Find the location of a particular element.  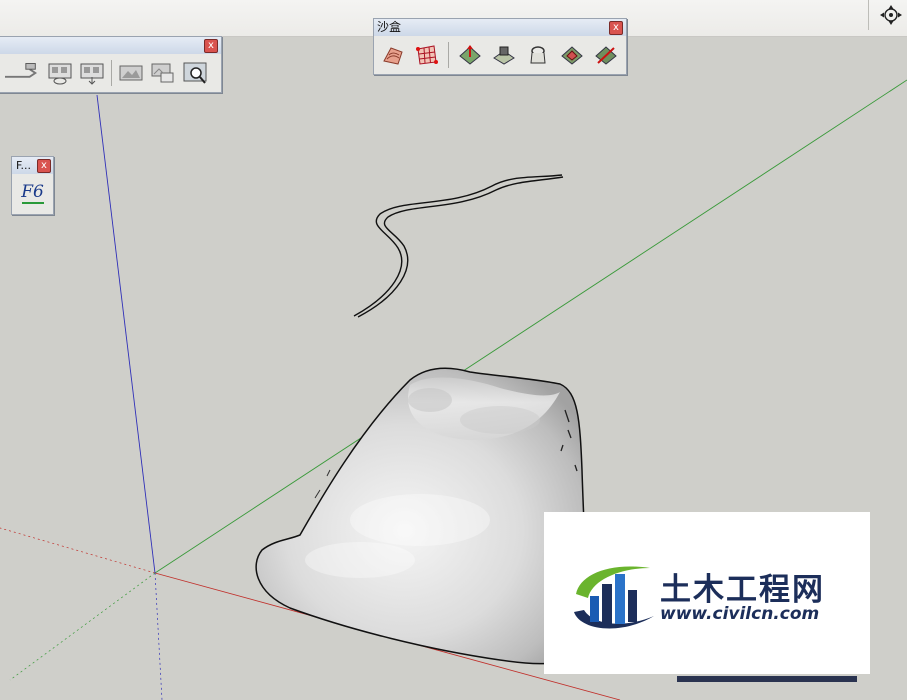

section-view-icon is located at coordinates (60, 74).